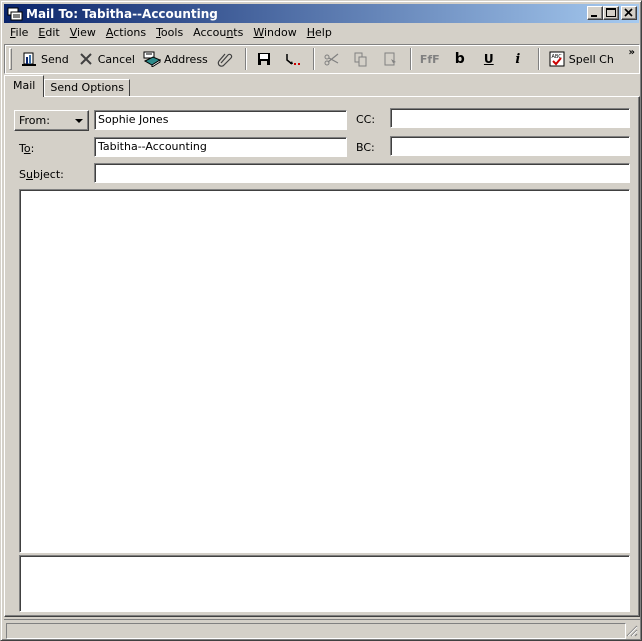 This screenshot has height=641, width=642. I want to click on to-label: To:, so click(27, 148).